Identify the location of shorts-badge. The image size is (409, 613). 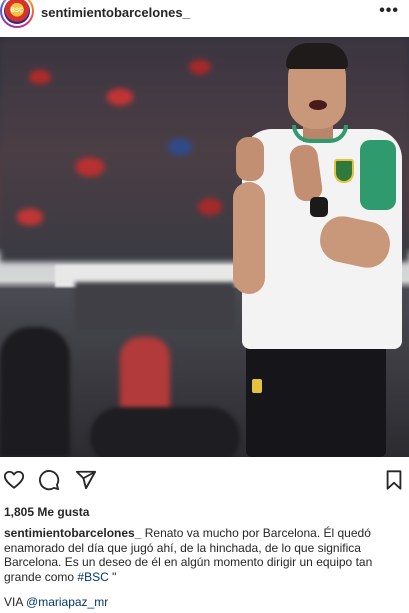
(257, 386).